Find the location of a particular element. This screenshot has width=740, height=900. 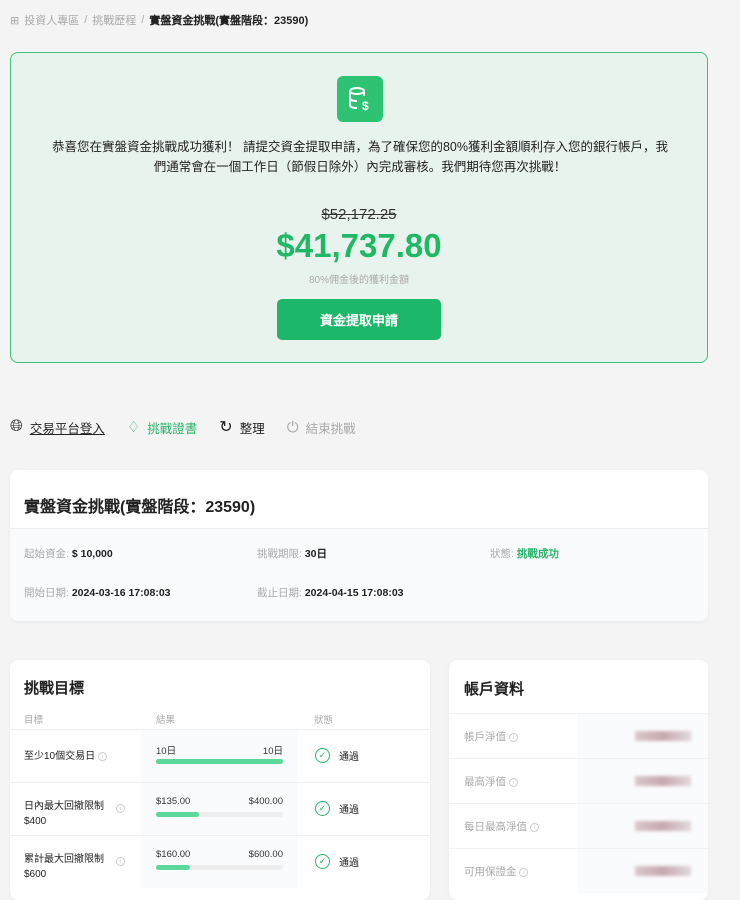

breadcrumb-current: 實盤資金挑戰(實盤階段：23590) is located at coordinates (229, 21).